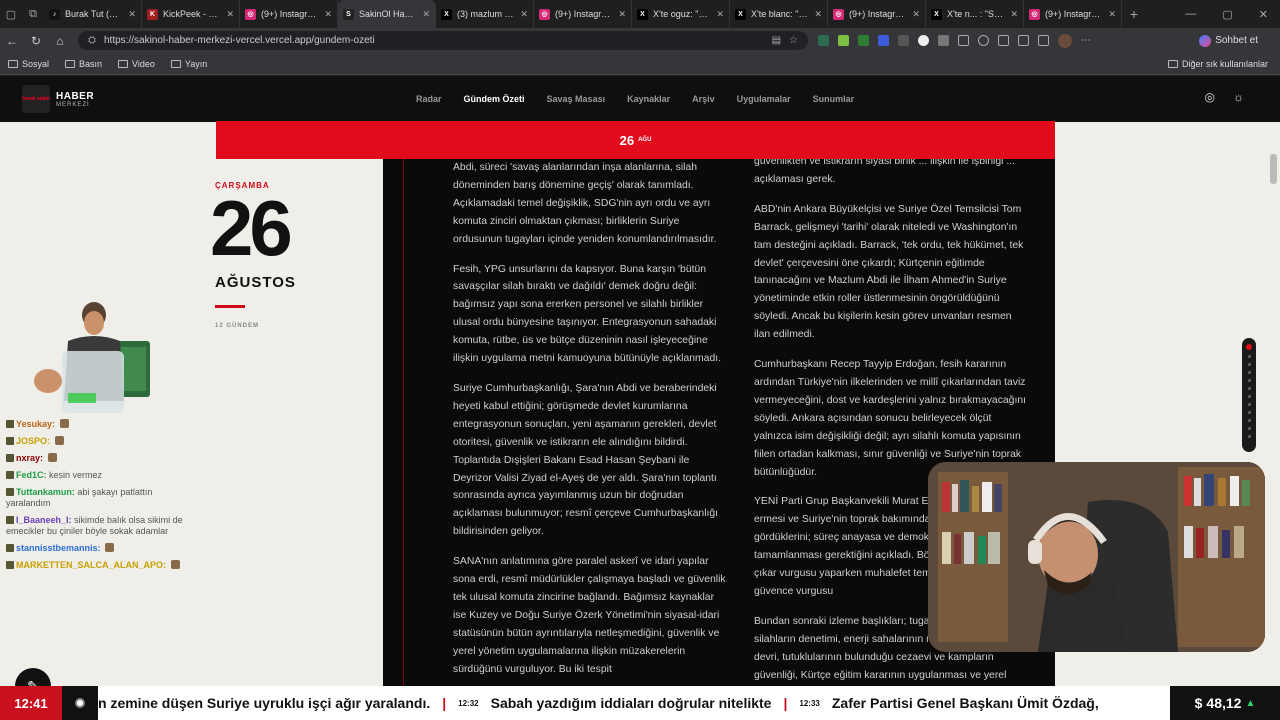  Describe the element at coordinates (1217, 64) in the screenshot. I see `other-bookmarks: Diğer sık kullanılanlar` at that location.